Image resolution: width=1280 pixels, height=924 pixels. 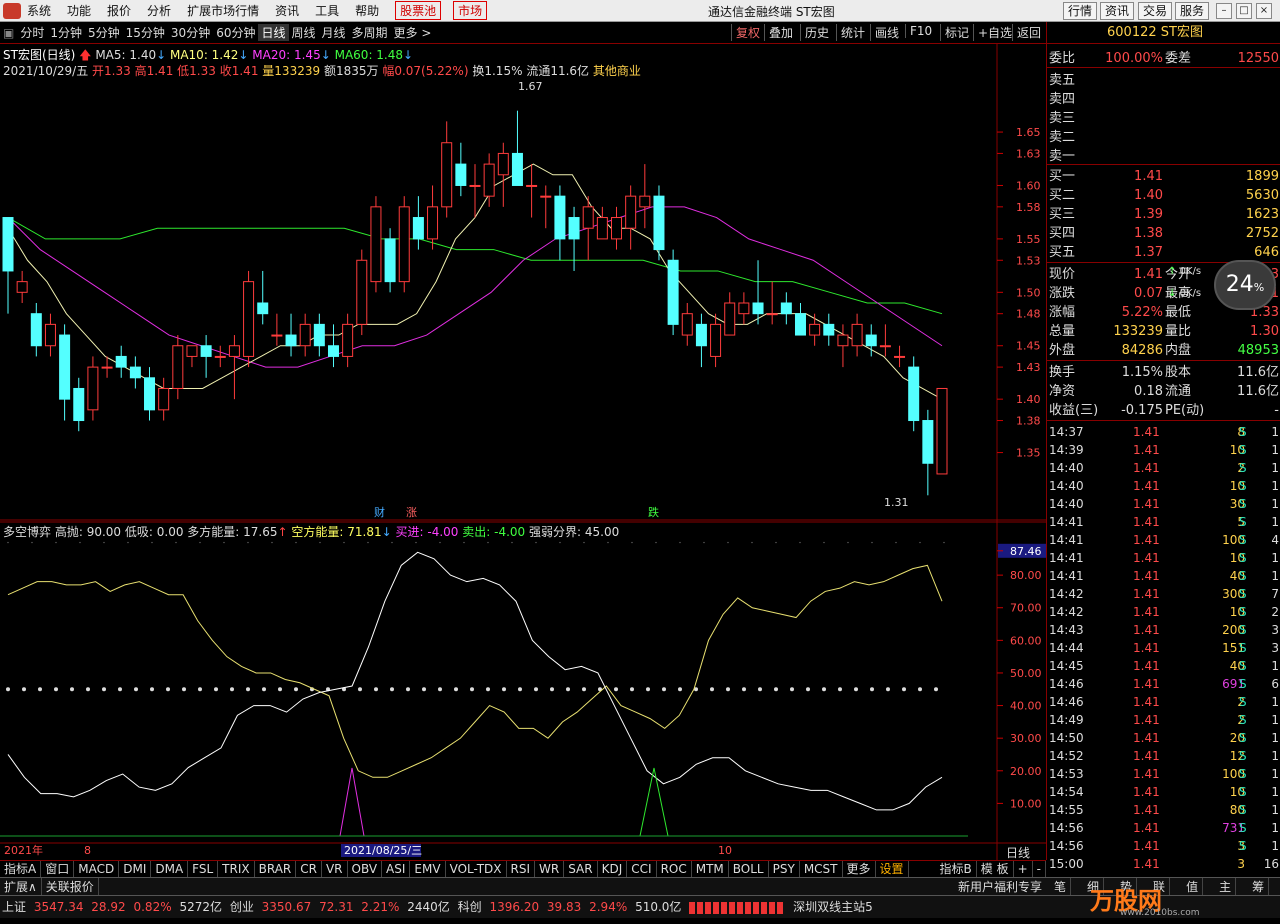 What do you see at coordinates (550, 869) in the screenshot?
I see `indicator-tab: WR` at bounding box center [550, 869].